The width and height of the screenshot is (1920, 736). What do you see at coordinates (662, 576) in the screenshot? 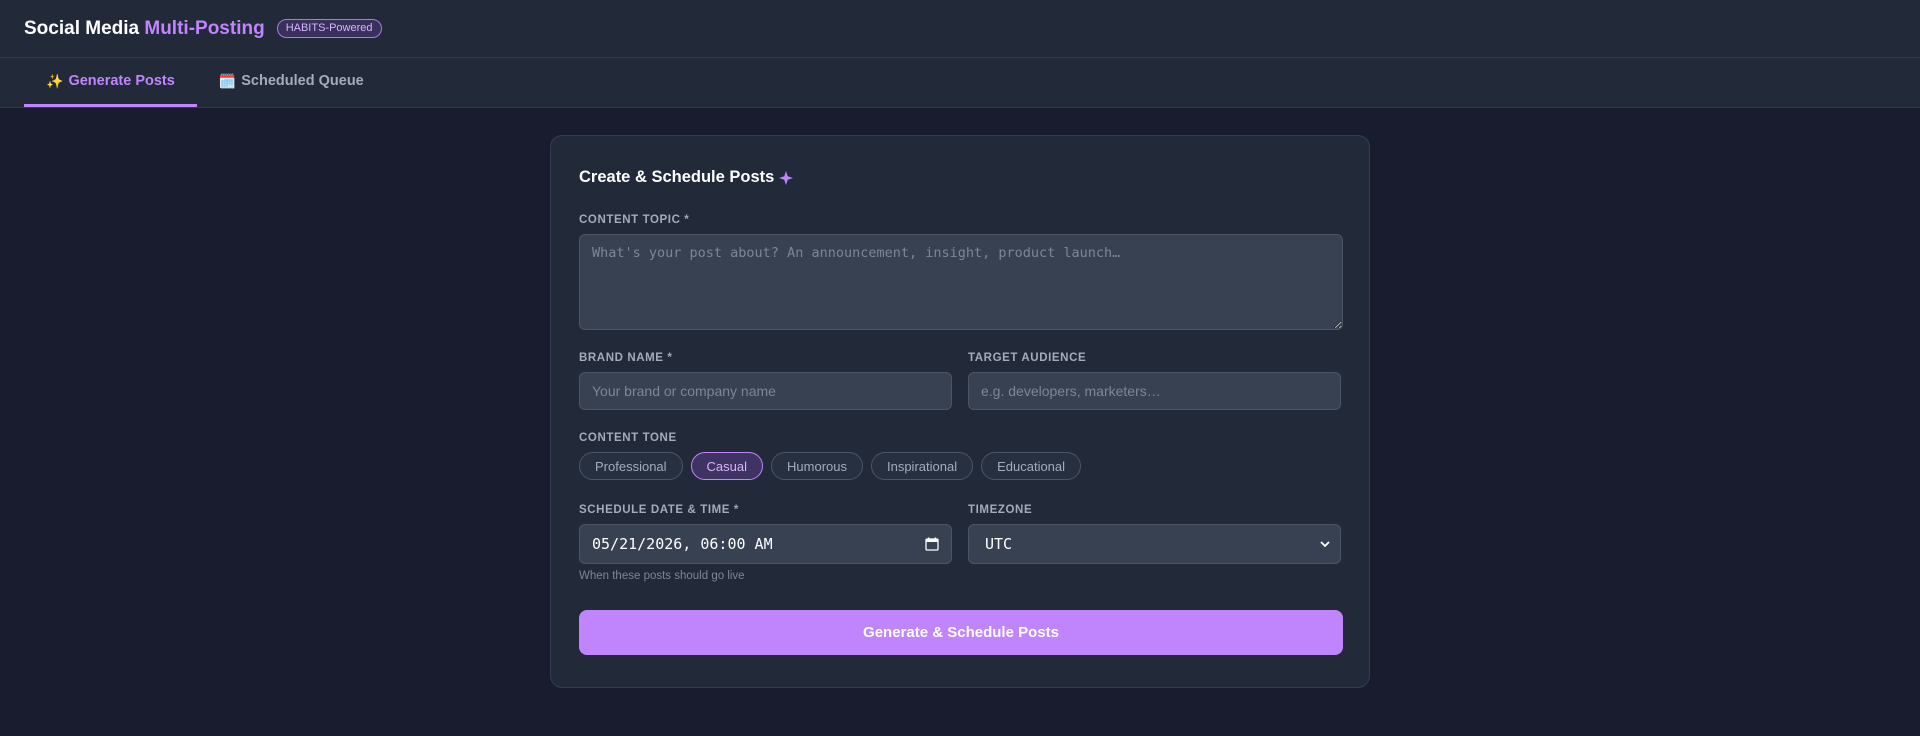
I see `schedule-hint: When these posts should go live` at bounding box center [662, 576].